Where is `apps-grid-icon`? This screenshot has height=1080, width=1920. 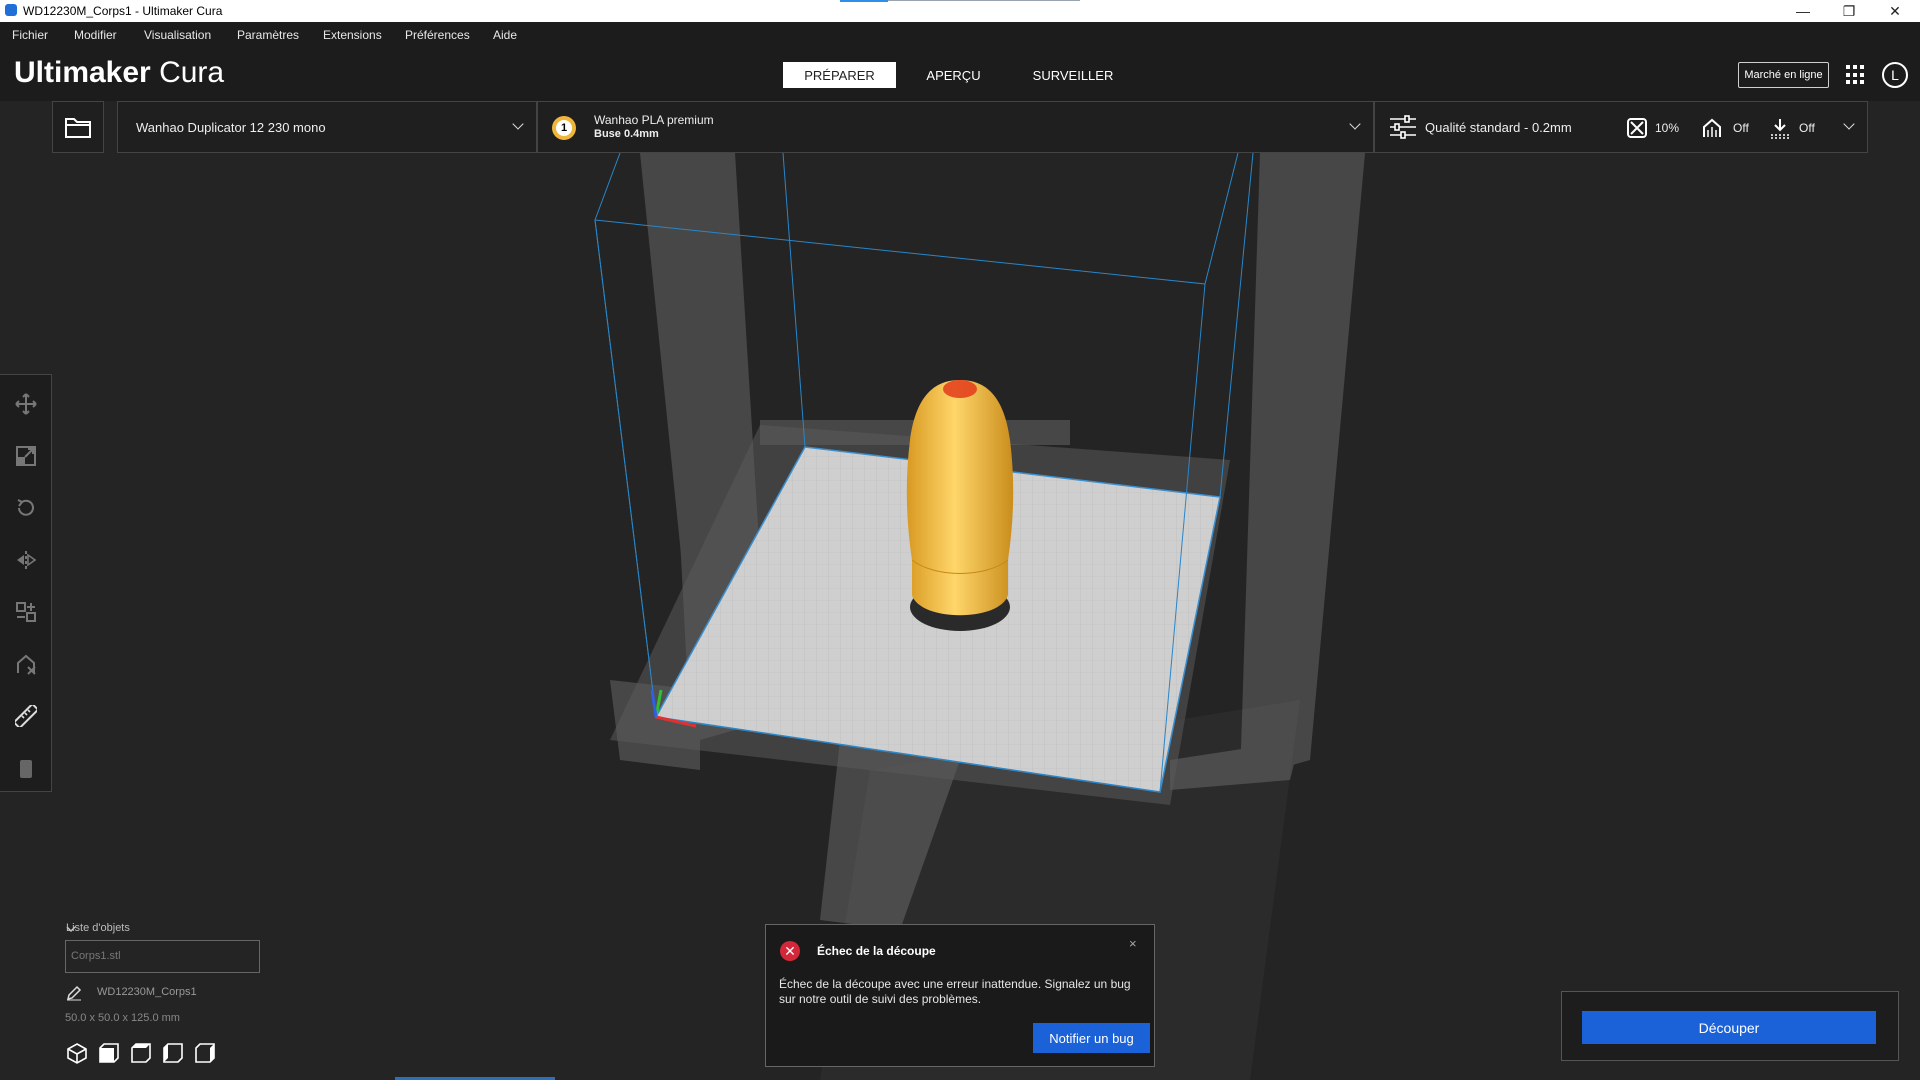
apps-grid-icon is located at coordinates (1856, 75).